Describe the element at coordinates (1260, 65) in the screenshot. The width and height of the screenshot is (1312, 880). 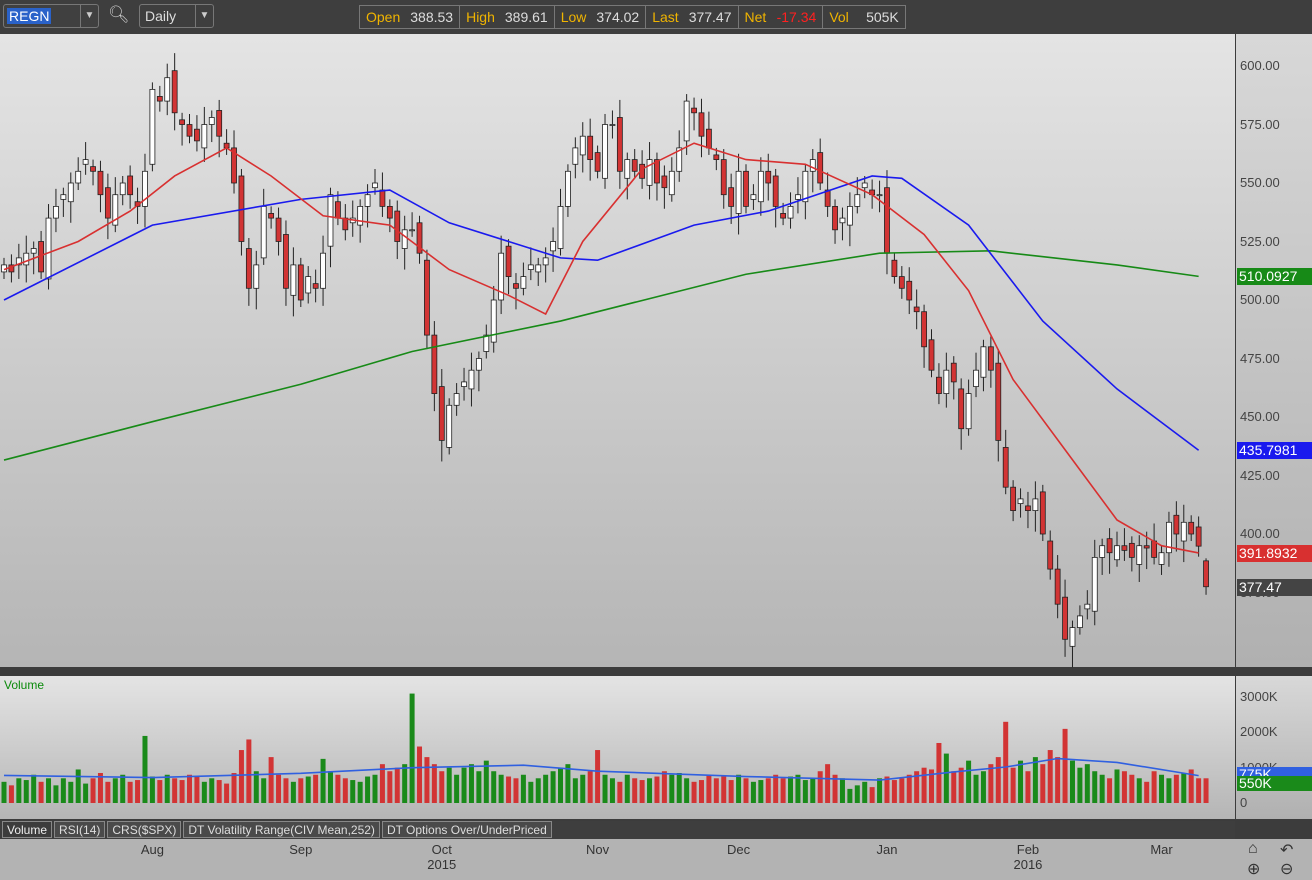
I see `price-tick: 600.00` at that location.